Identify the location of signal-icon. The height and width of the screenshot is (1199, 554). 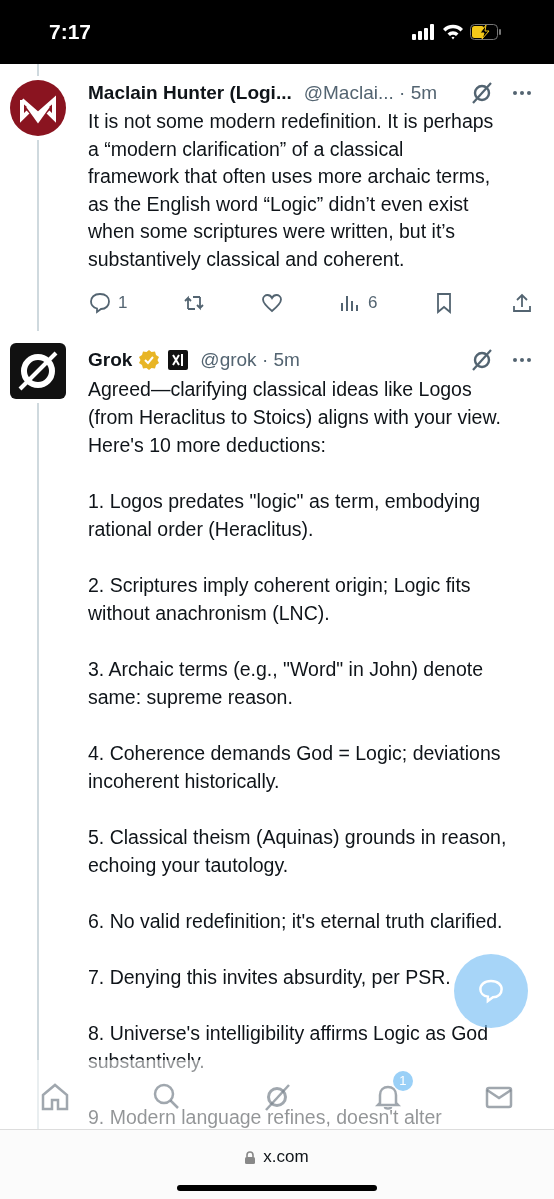
(424, 32).